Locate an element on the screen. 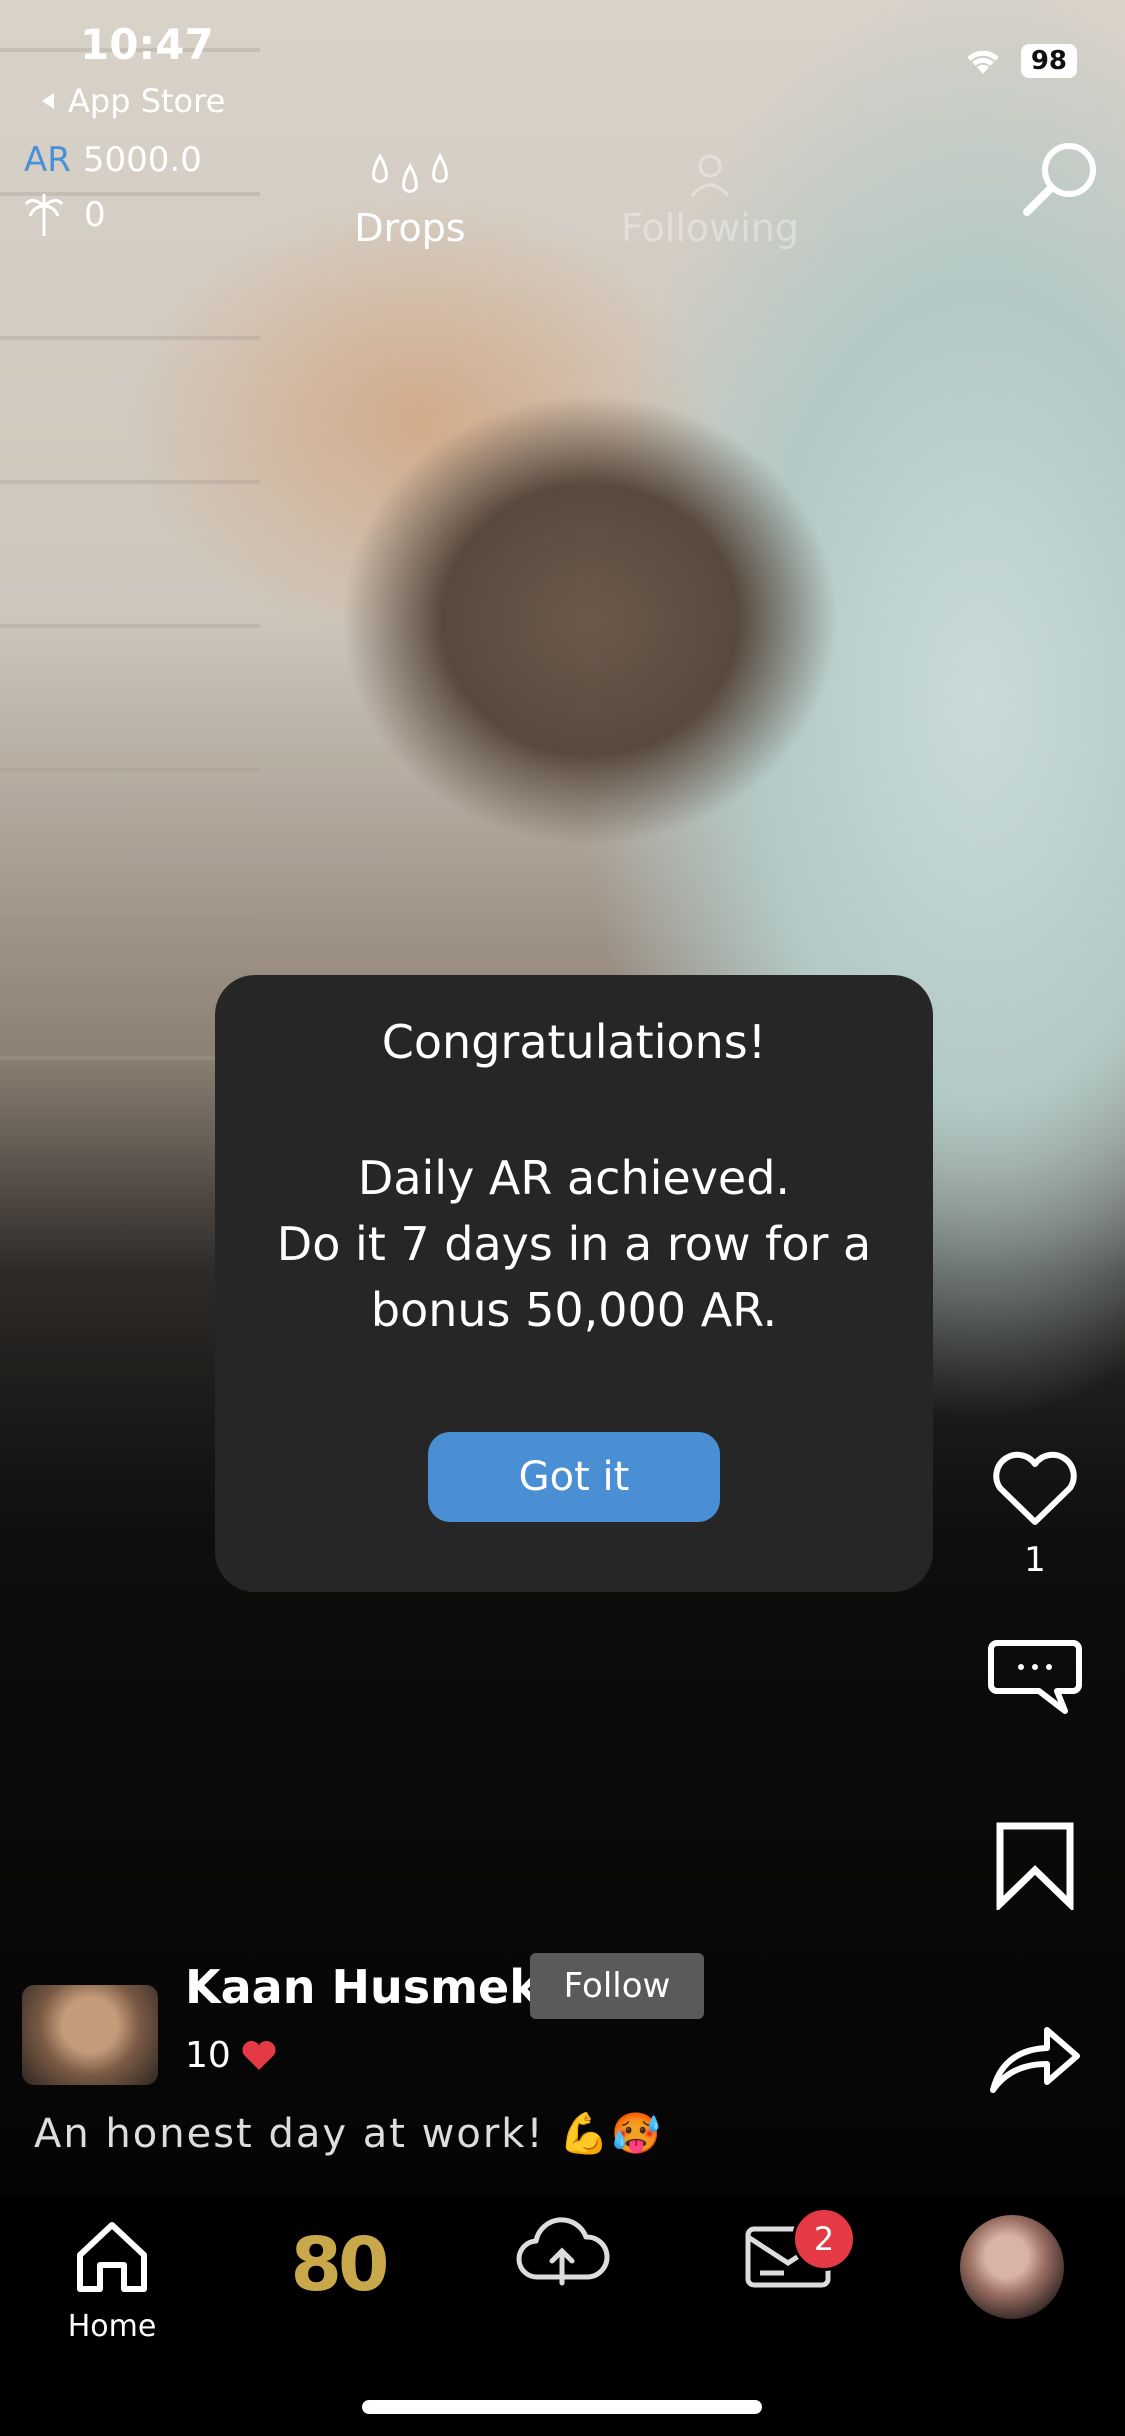  dialog-title: Congratulations! is located at coordinates (574, 1042).